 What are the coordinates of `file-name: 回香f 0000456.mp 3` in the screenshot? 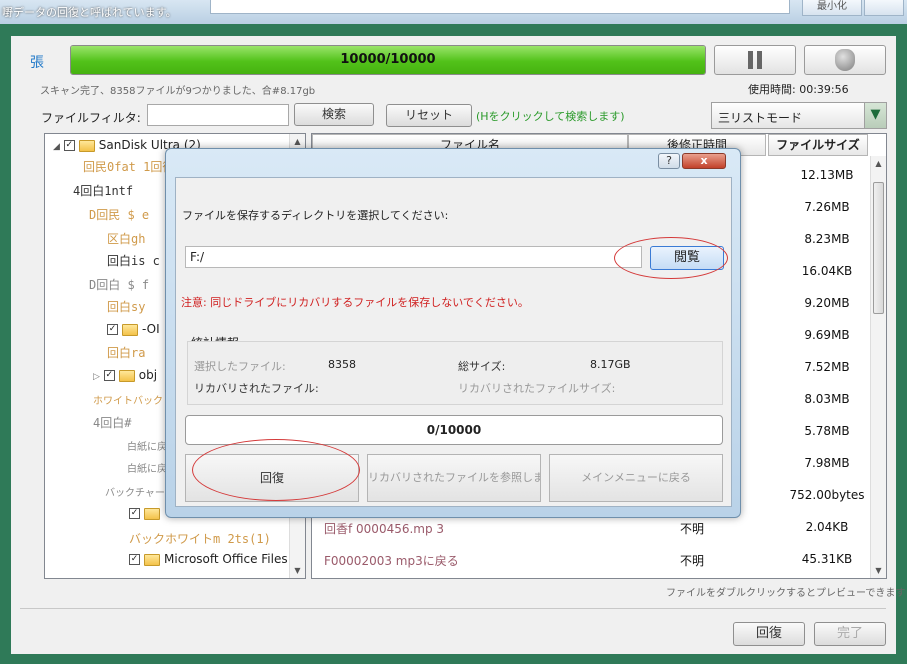 It's located at (384, 528).